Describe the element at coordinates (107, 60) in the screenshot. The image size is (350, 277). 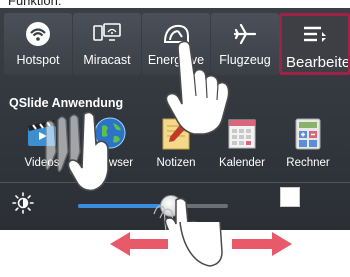
I see `quick-setting-label: Miracast` at that location.